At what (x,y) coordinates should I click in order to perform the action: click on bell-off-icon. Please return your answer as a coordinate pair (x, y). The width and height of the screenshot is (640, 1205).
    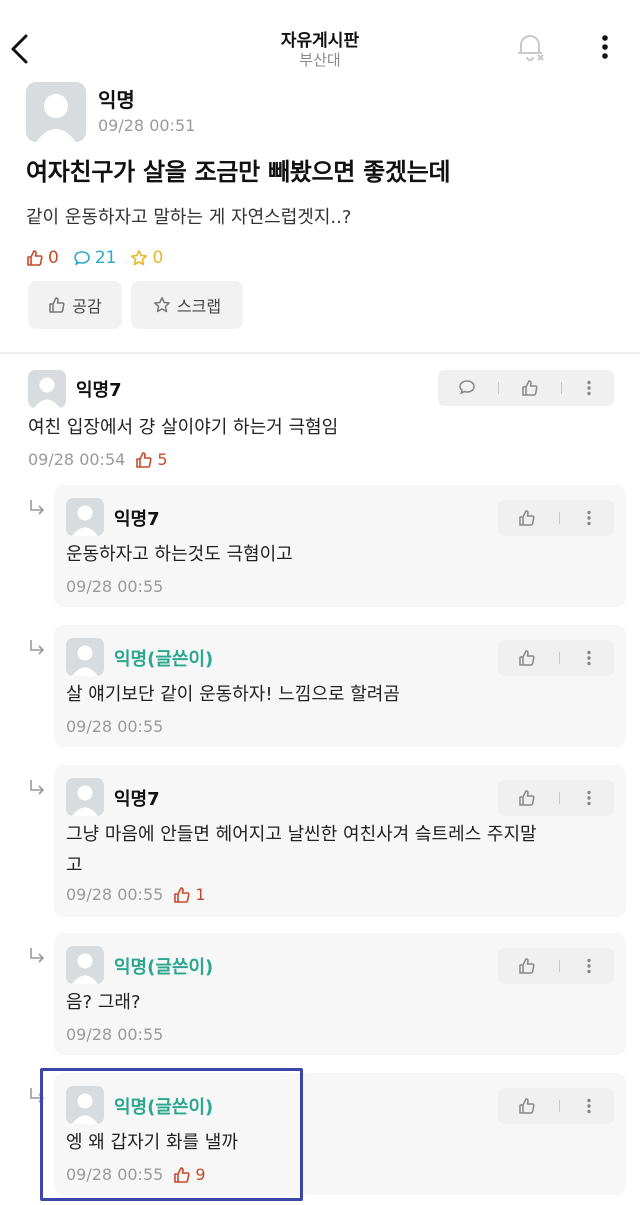
    Looking at the image, I should click on (531, 48).